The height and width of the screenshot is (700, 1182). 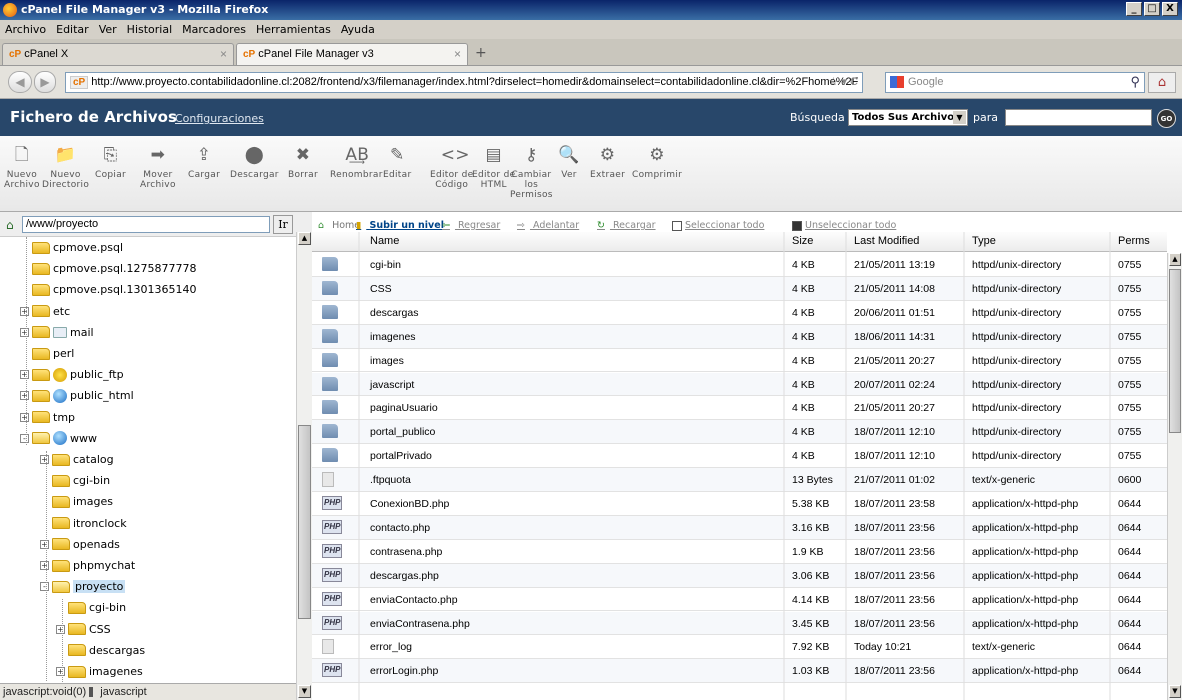 I want to click on toolbar-button-1: 📁 Nuevo Directorio, so click(x=65, y=167).